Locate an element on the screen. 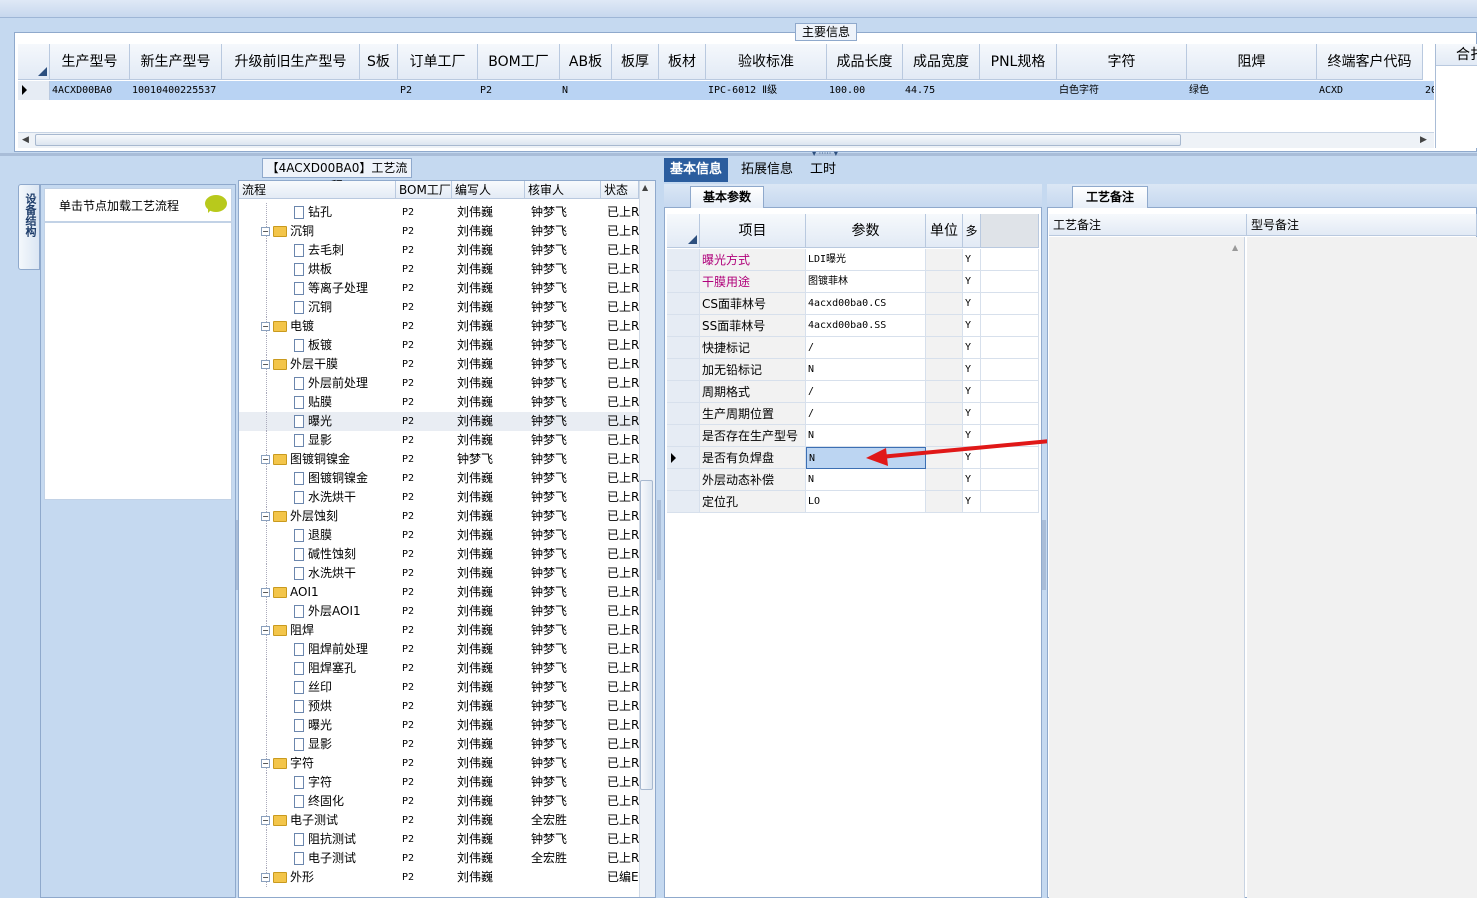 Image resolution: width=1477 pixels, height=898 pixels. col-order-factory-cell: P2 is located at coordinates (438, 90).